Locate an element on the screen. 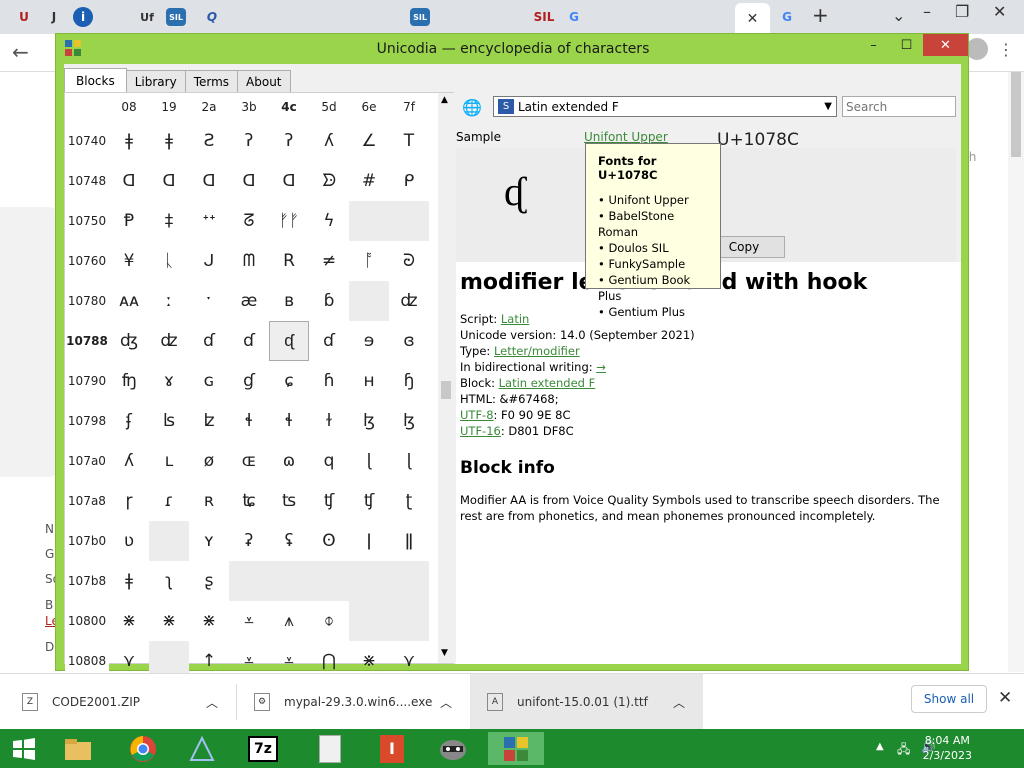  grid-cell: ʟ is located at coordinates (169, 461).